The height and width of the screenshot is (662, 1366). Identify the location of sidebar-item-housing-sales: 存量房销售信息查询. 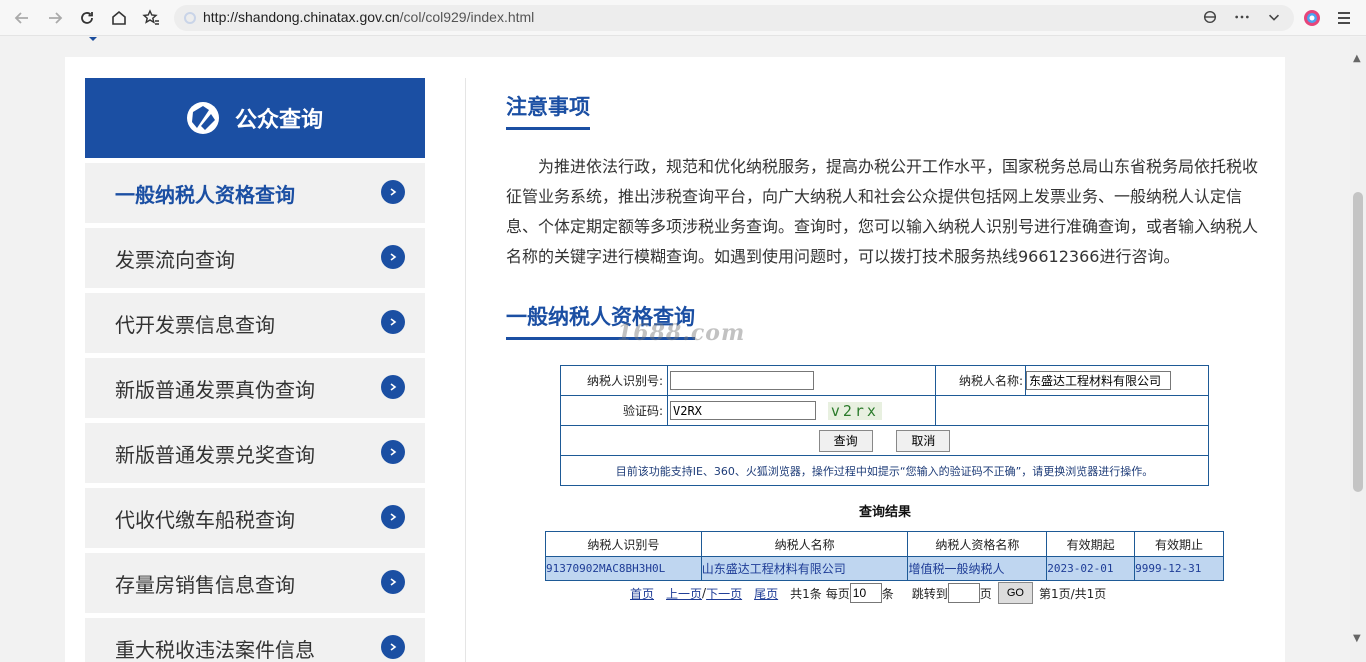
(255, 583).